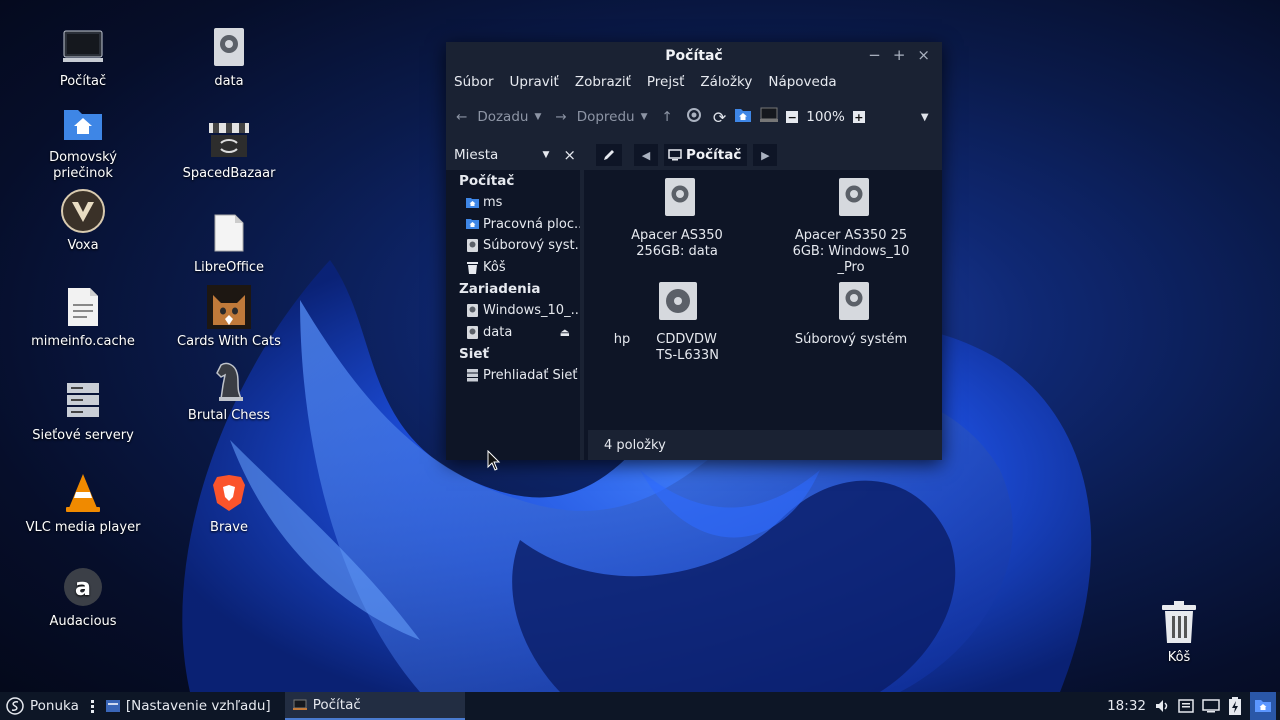 The width and height of the screenshot is (1280, 720). I want to click on sidebar-title: Miesta, so click(476, 155).